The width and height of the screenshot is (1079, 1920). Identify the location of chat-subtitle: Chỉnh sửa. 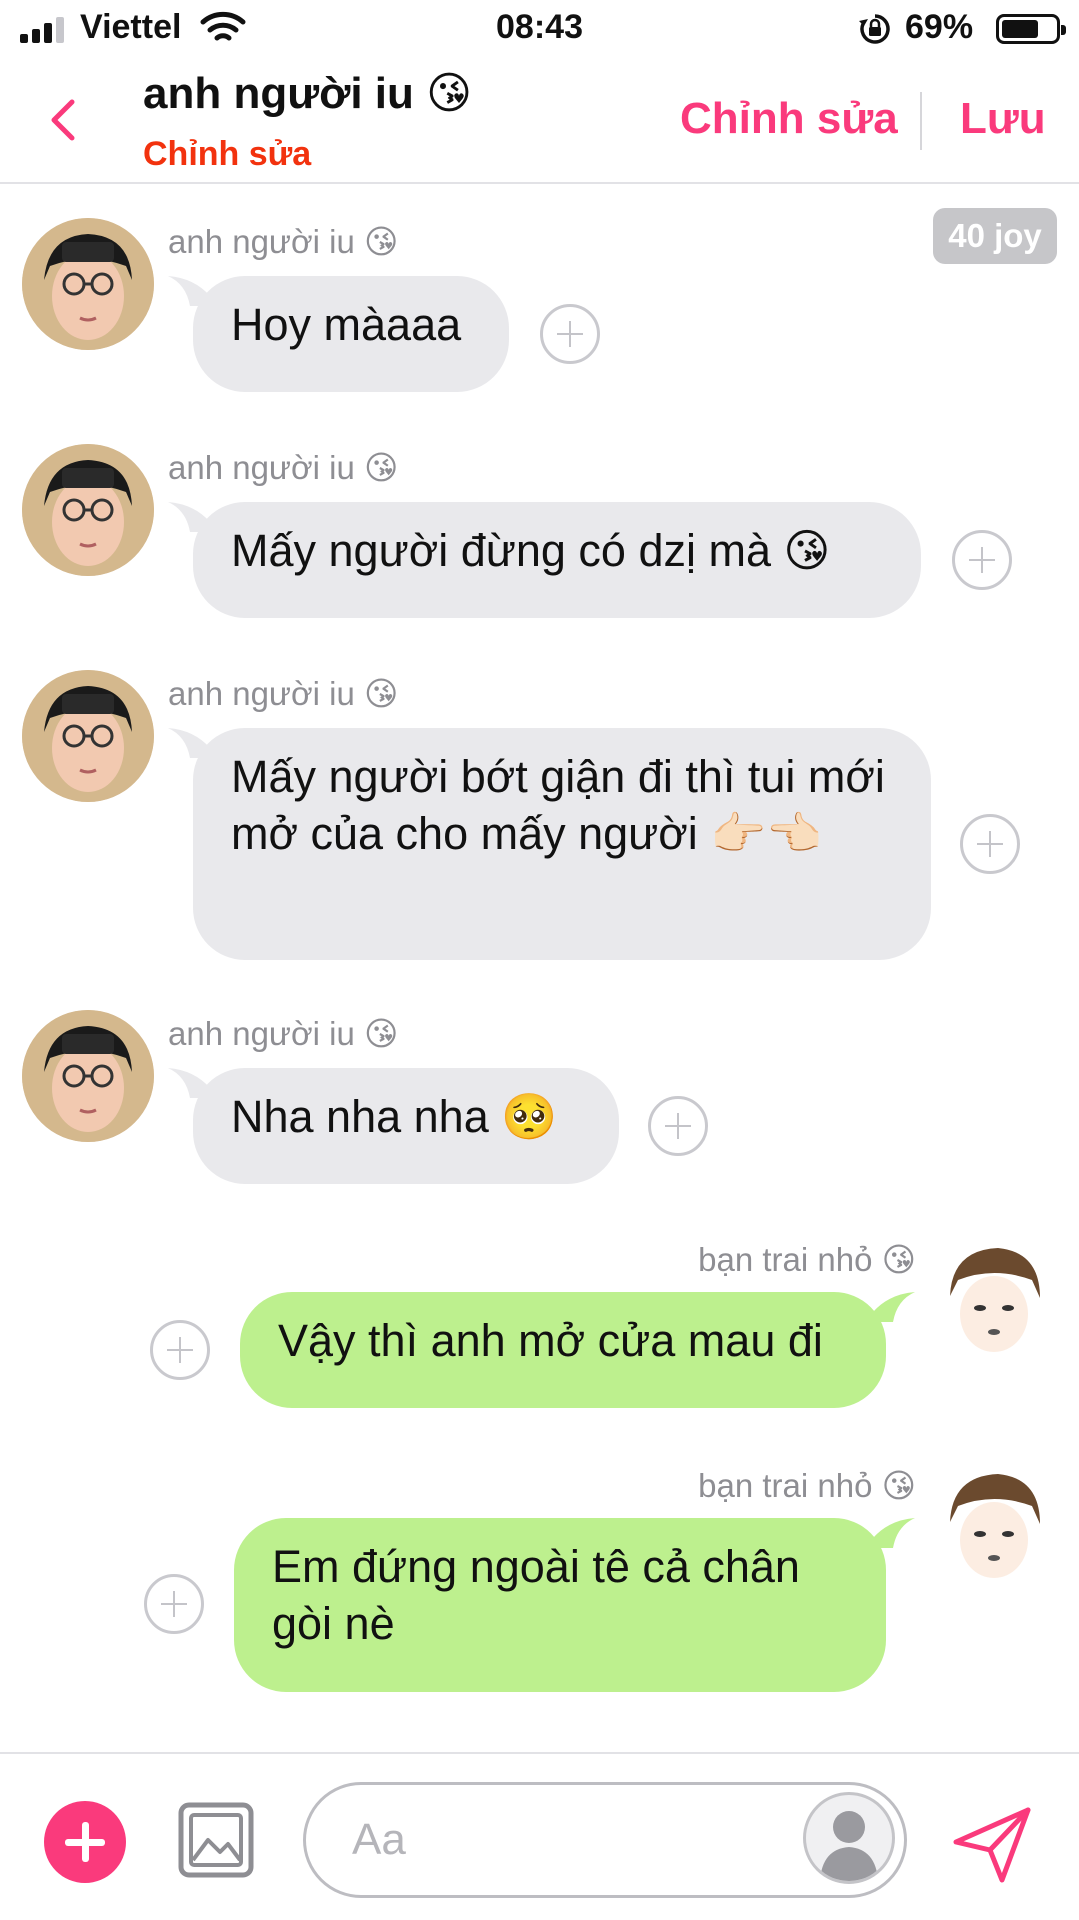
(227, 154).